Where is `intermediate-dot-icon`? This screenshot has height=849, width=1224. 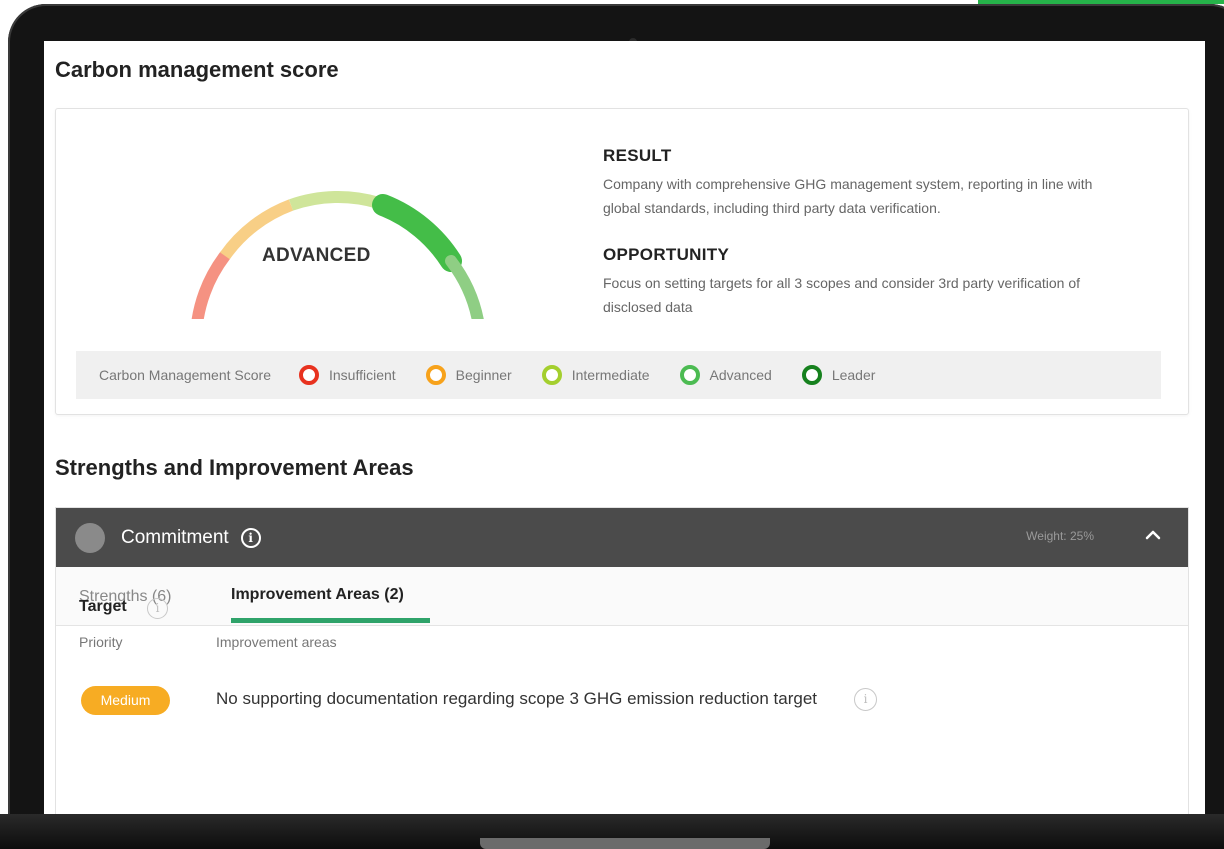 intermediate-dot-icon is located at coordinates (551, 375).